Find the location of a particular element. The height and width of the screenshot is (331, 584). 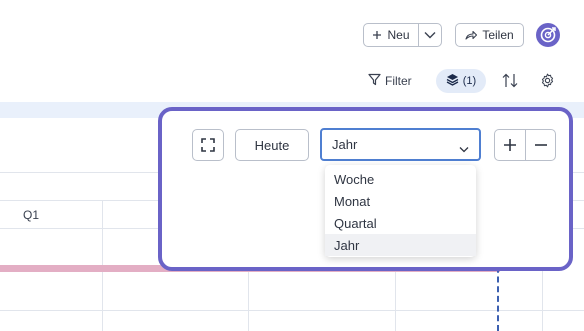

zoom-option-year: Jahr is located at coordinates (400, 245).